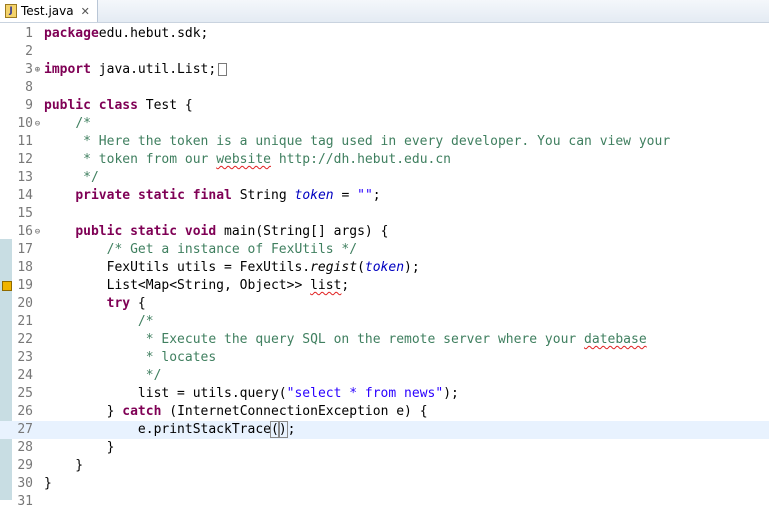 This screenshot has width=769, height=511. Describe the element at coordinates (126, 34) in the screenshot. I see `code-text: packageedu.hebut.sdk;` at that location.